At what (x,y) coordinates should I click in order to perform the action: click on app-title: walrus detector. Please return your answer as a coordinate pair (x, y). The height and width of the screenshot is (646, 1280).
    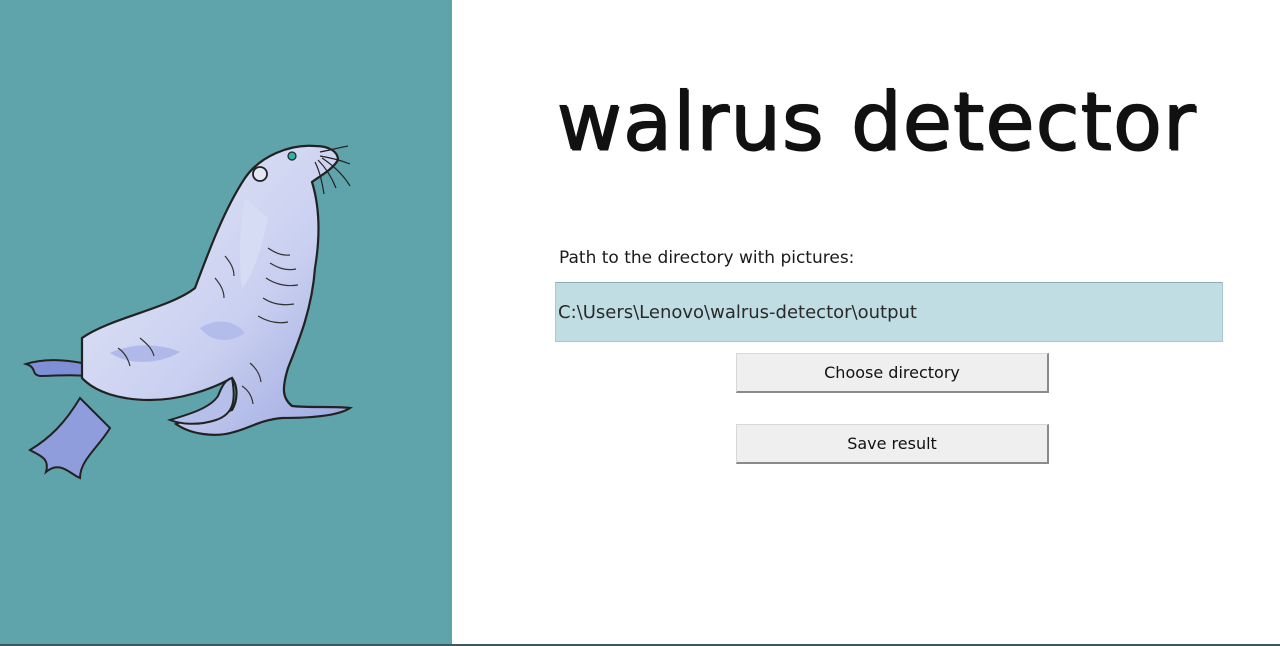
    Looking at the image, I should click on (876, 121).